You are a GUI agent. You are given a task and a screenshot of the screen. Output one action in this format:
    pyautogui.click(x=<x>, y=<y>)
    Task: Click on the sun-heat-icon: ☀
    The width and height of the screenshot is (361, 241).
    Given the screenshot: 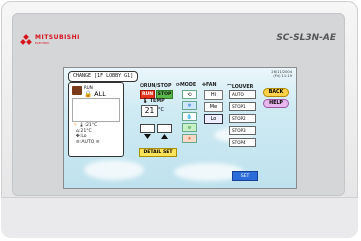 What is the action you would take?
    pyautogui.click(x=189, y=138)
    